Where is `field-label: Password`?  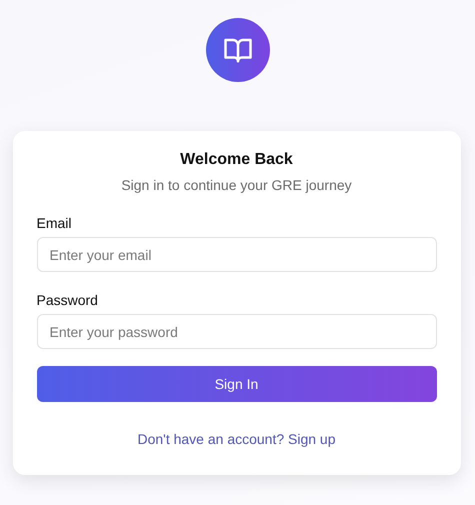 field-label: Password is located at coordinates (67, 300).